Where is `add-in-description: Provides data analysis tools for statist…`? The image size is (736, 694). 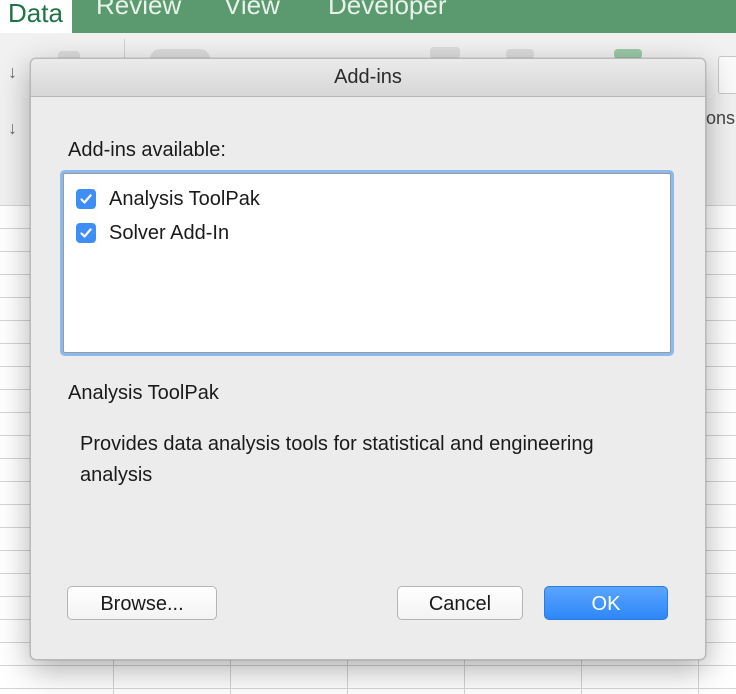
add-in-description: Provides data analysis tools for statist… is located at coordinates (337, 459).